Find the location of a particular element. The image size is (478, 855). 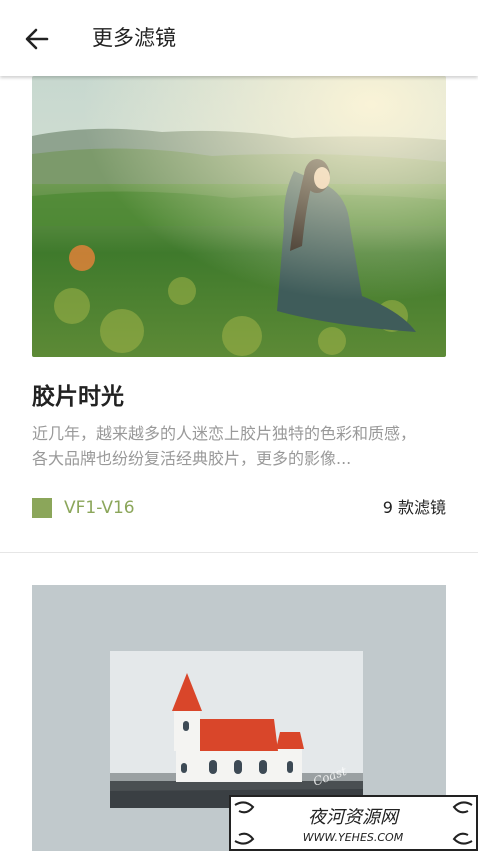

filter-count: 9 款滤镜 is located at coordinates (414, 507).